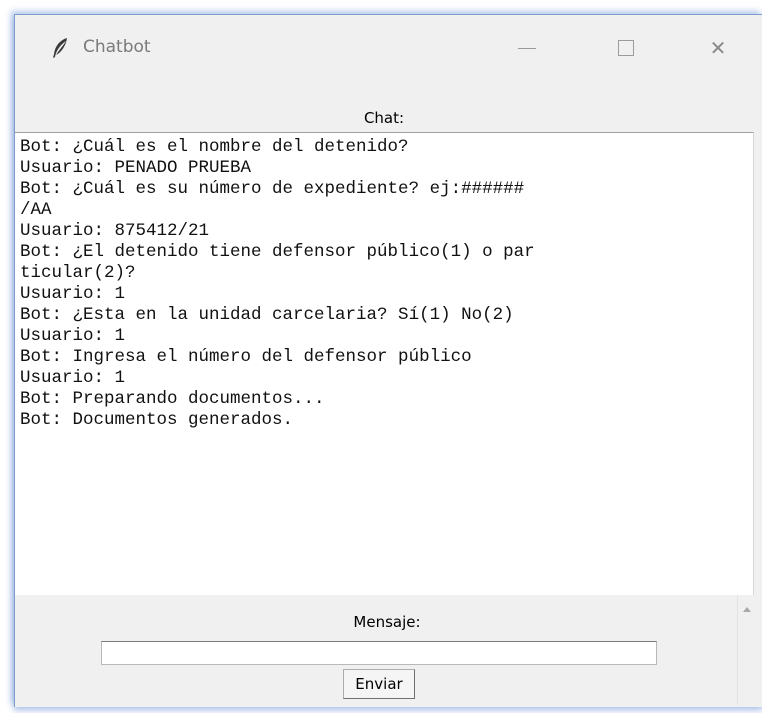 The width and height of the screenshot is (762, 713). What do you see at coordinates (117, 47) in the screenshot?
I see `window-title: Chatbot` at bounding box center [117, 47].